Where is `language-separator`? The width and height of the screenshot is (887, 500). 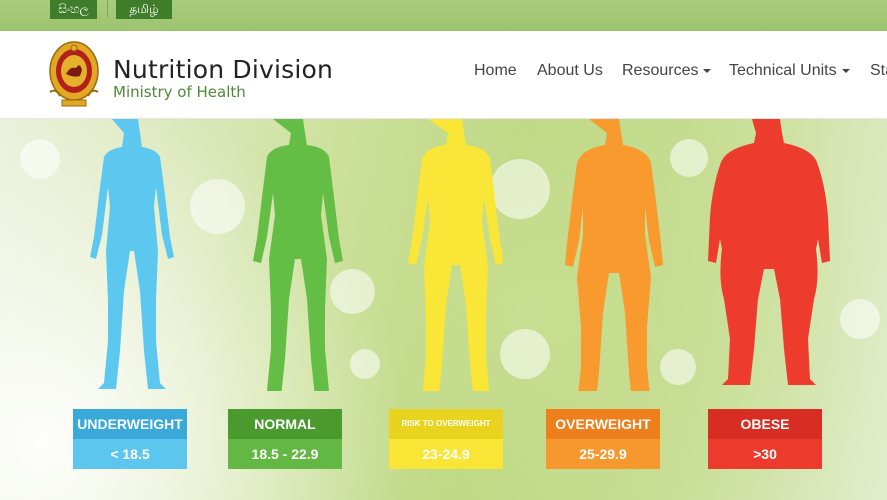 language-separator is located at coordinates (107, 8).